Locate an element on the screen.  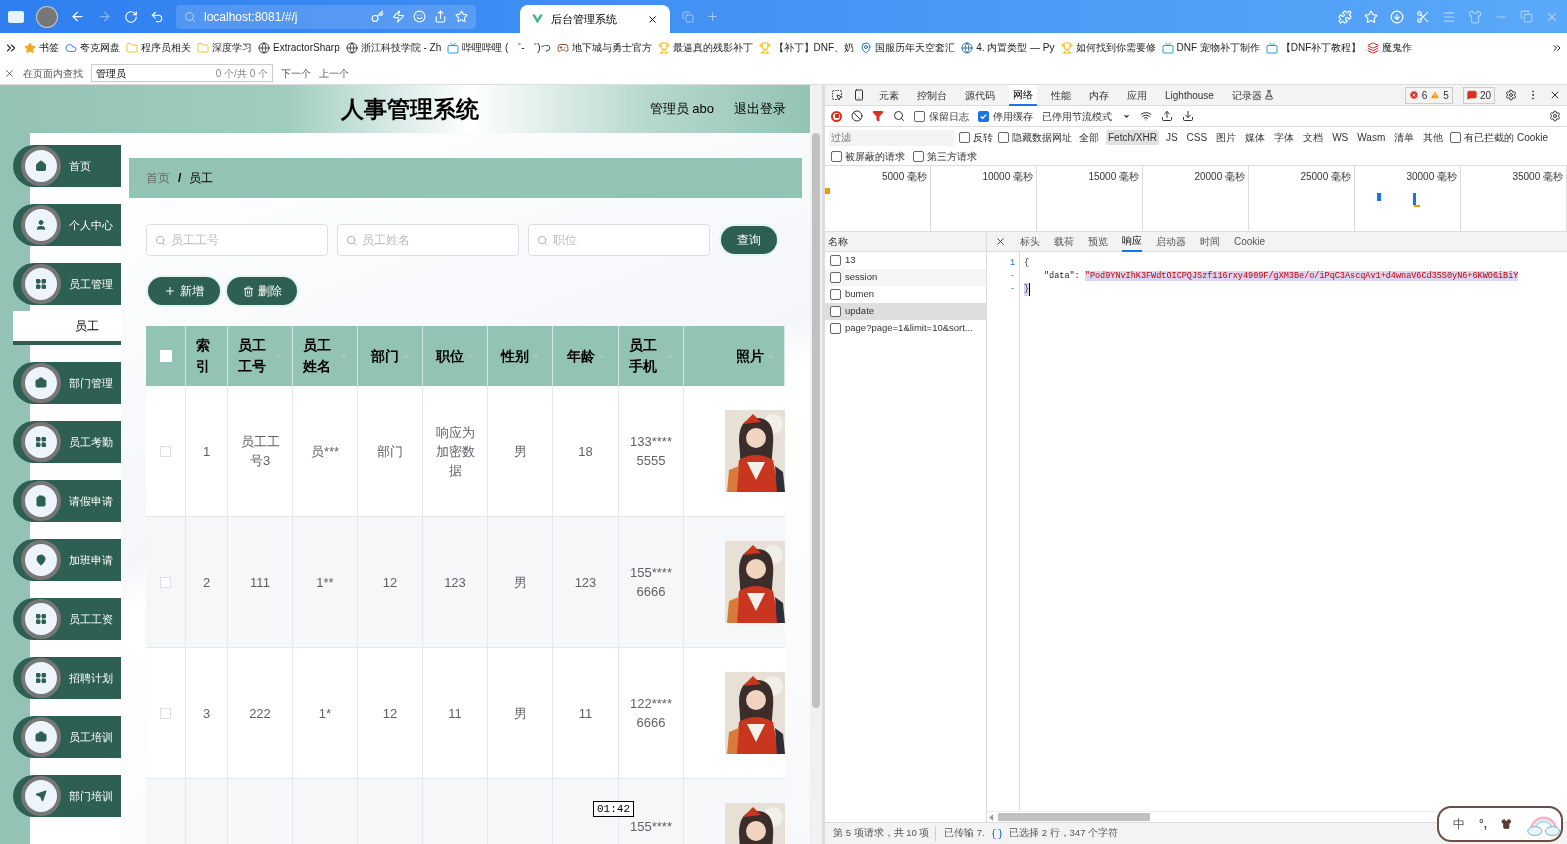
sidebar-item: 员工工资 is located at coordinates (67, 619).